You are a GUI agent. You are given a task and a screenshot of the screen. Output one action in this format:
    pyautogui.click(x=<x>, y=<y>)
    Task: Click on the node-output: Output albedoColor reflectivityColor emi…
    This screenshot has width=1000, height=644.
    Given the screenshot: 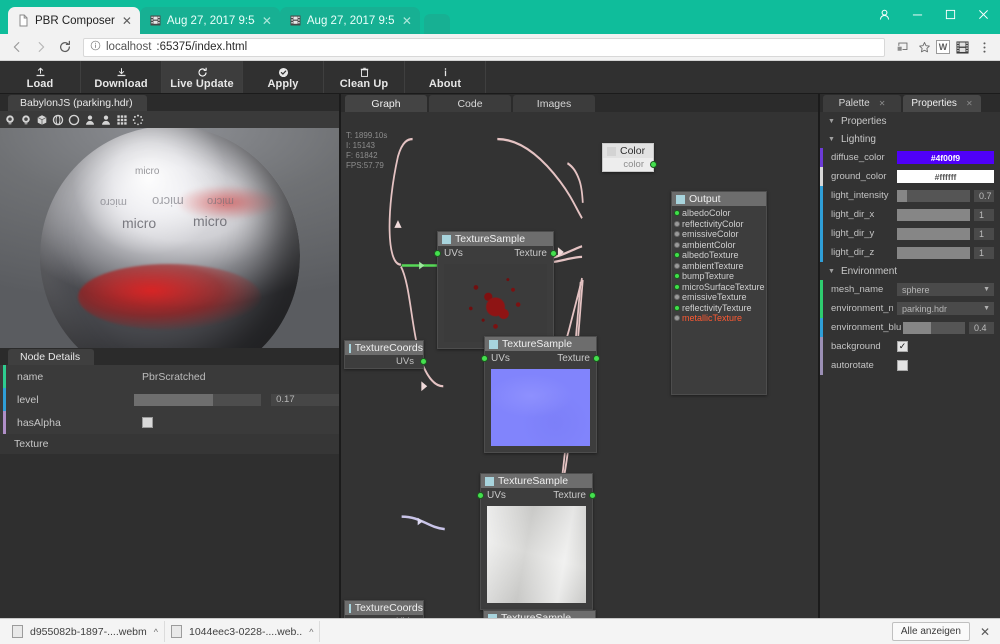 What is the action you would take?
    pyautogui.click(x=719, y=293)
    